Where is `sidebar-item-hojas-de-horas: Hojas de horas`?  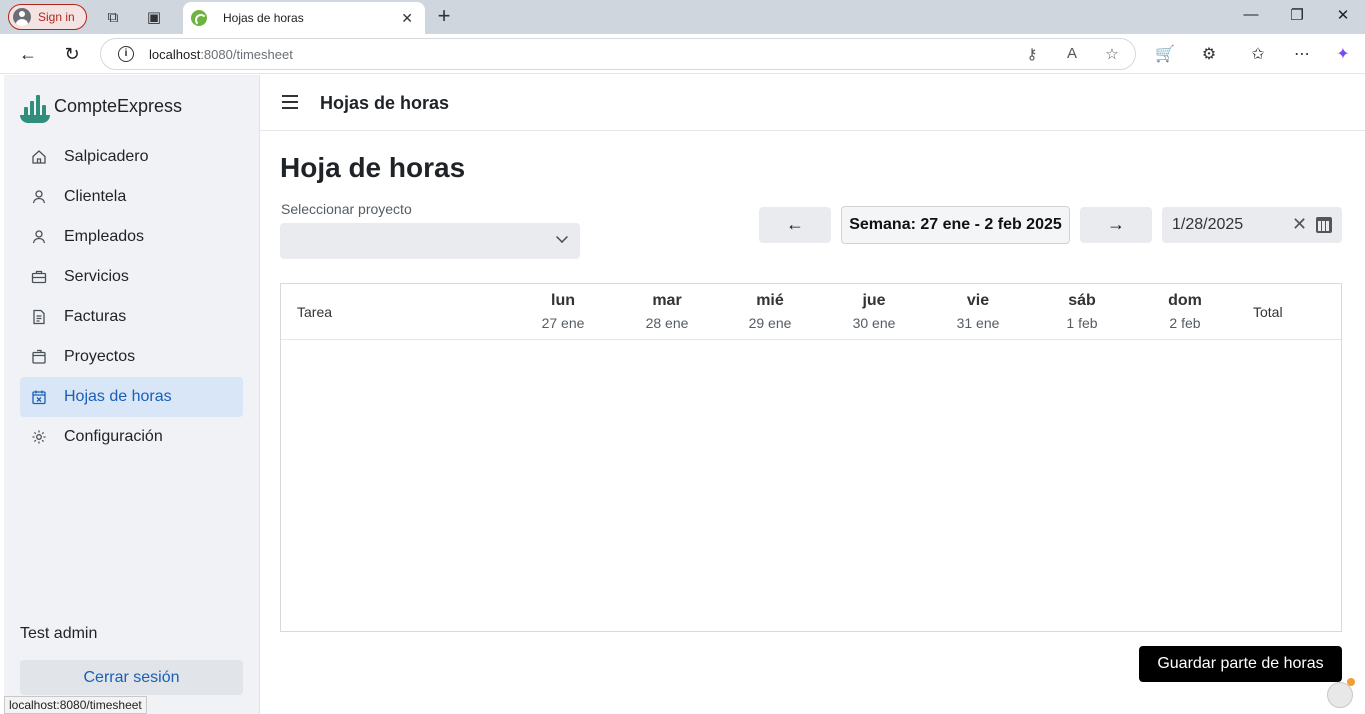 sidebar-item-hojas-de-horas: Hojas de horas is located at coordinates (131, 397).